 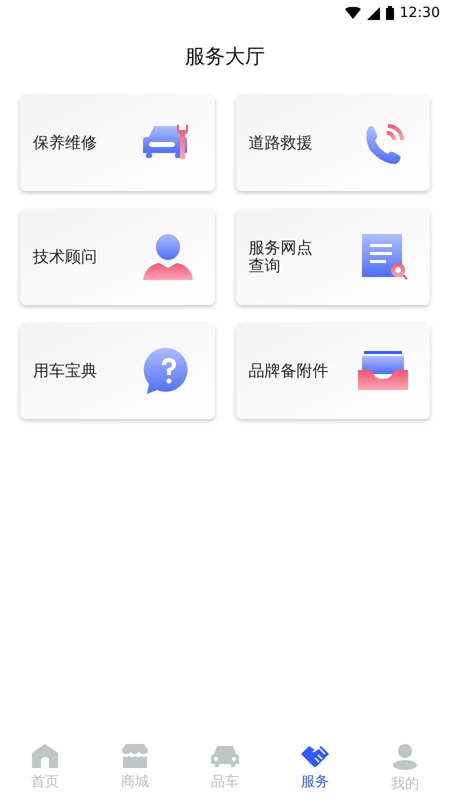 I want to click on service-label: 保养维修, so click(x=65, y=143).